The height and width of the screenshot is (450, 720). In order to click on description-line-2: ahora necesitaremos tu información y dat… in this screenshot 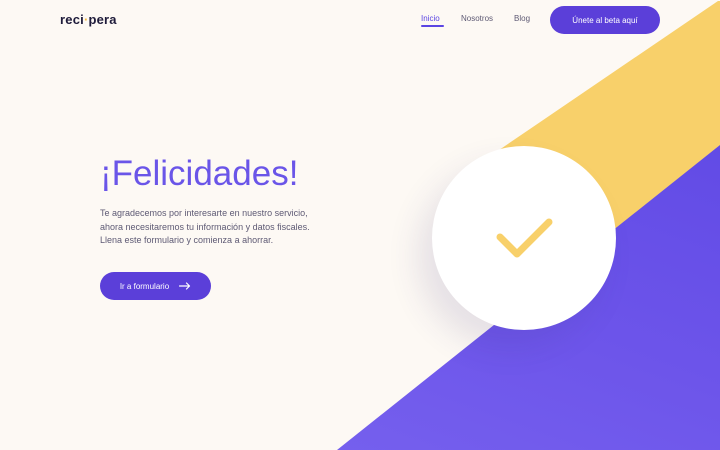, I will do `click(205, 226)`.